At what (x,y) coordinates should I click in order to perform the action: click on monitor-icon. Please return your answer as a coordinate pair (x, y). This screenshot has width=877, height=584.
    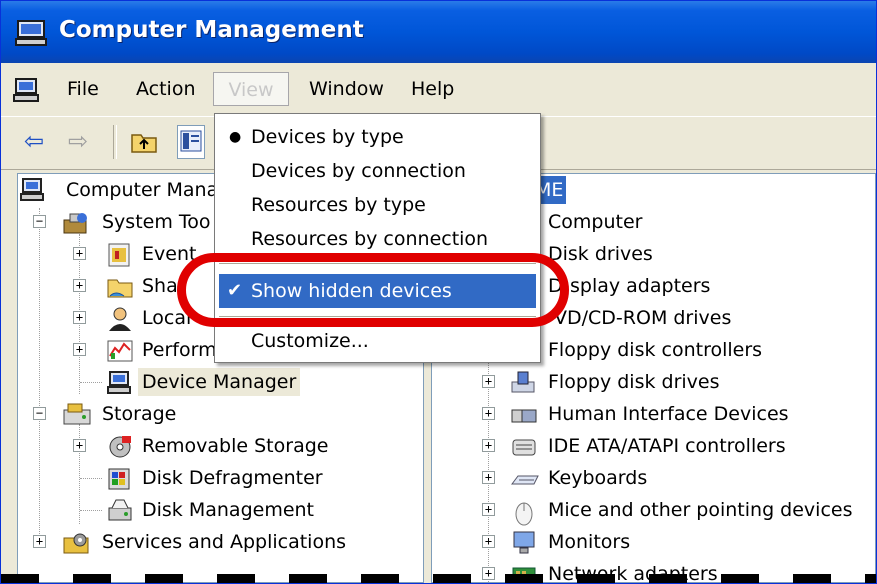
    Looking at the image, I should click on (524, 547).